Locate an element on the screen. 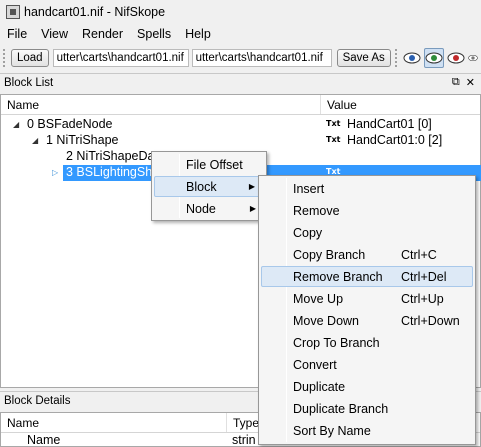  block-details-title: Block Details is located at coordinates (37, 401).